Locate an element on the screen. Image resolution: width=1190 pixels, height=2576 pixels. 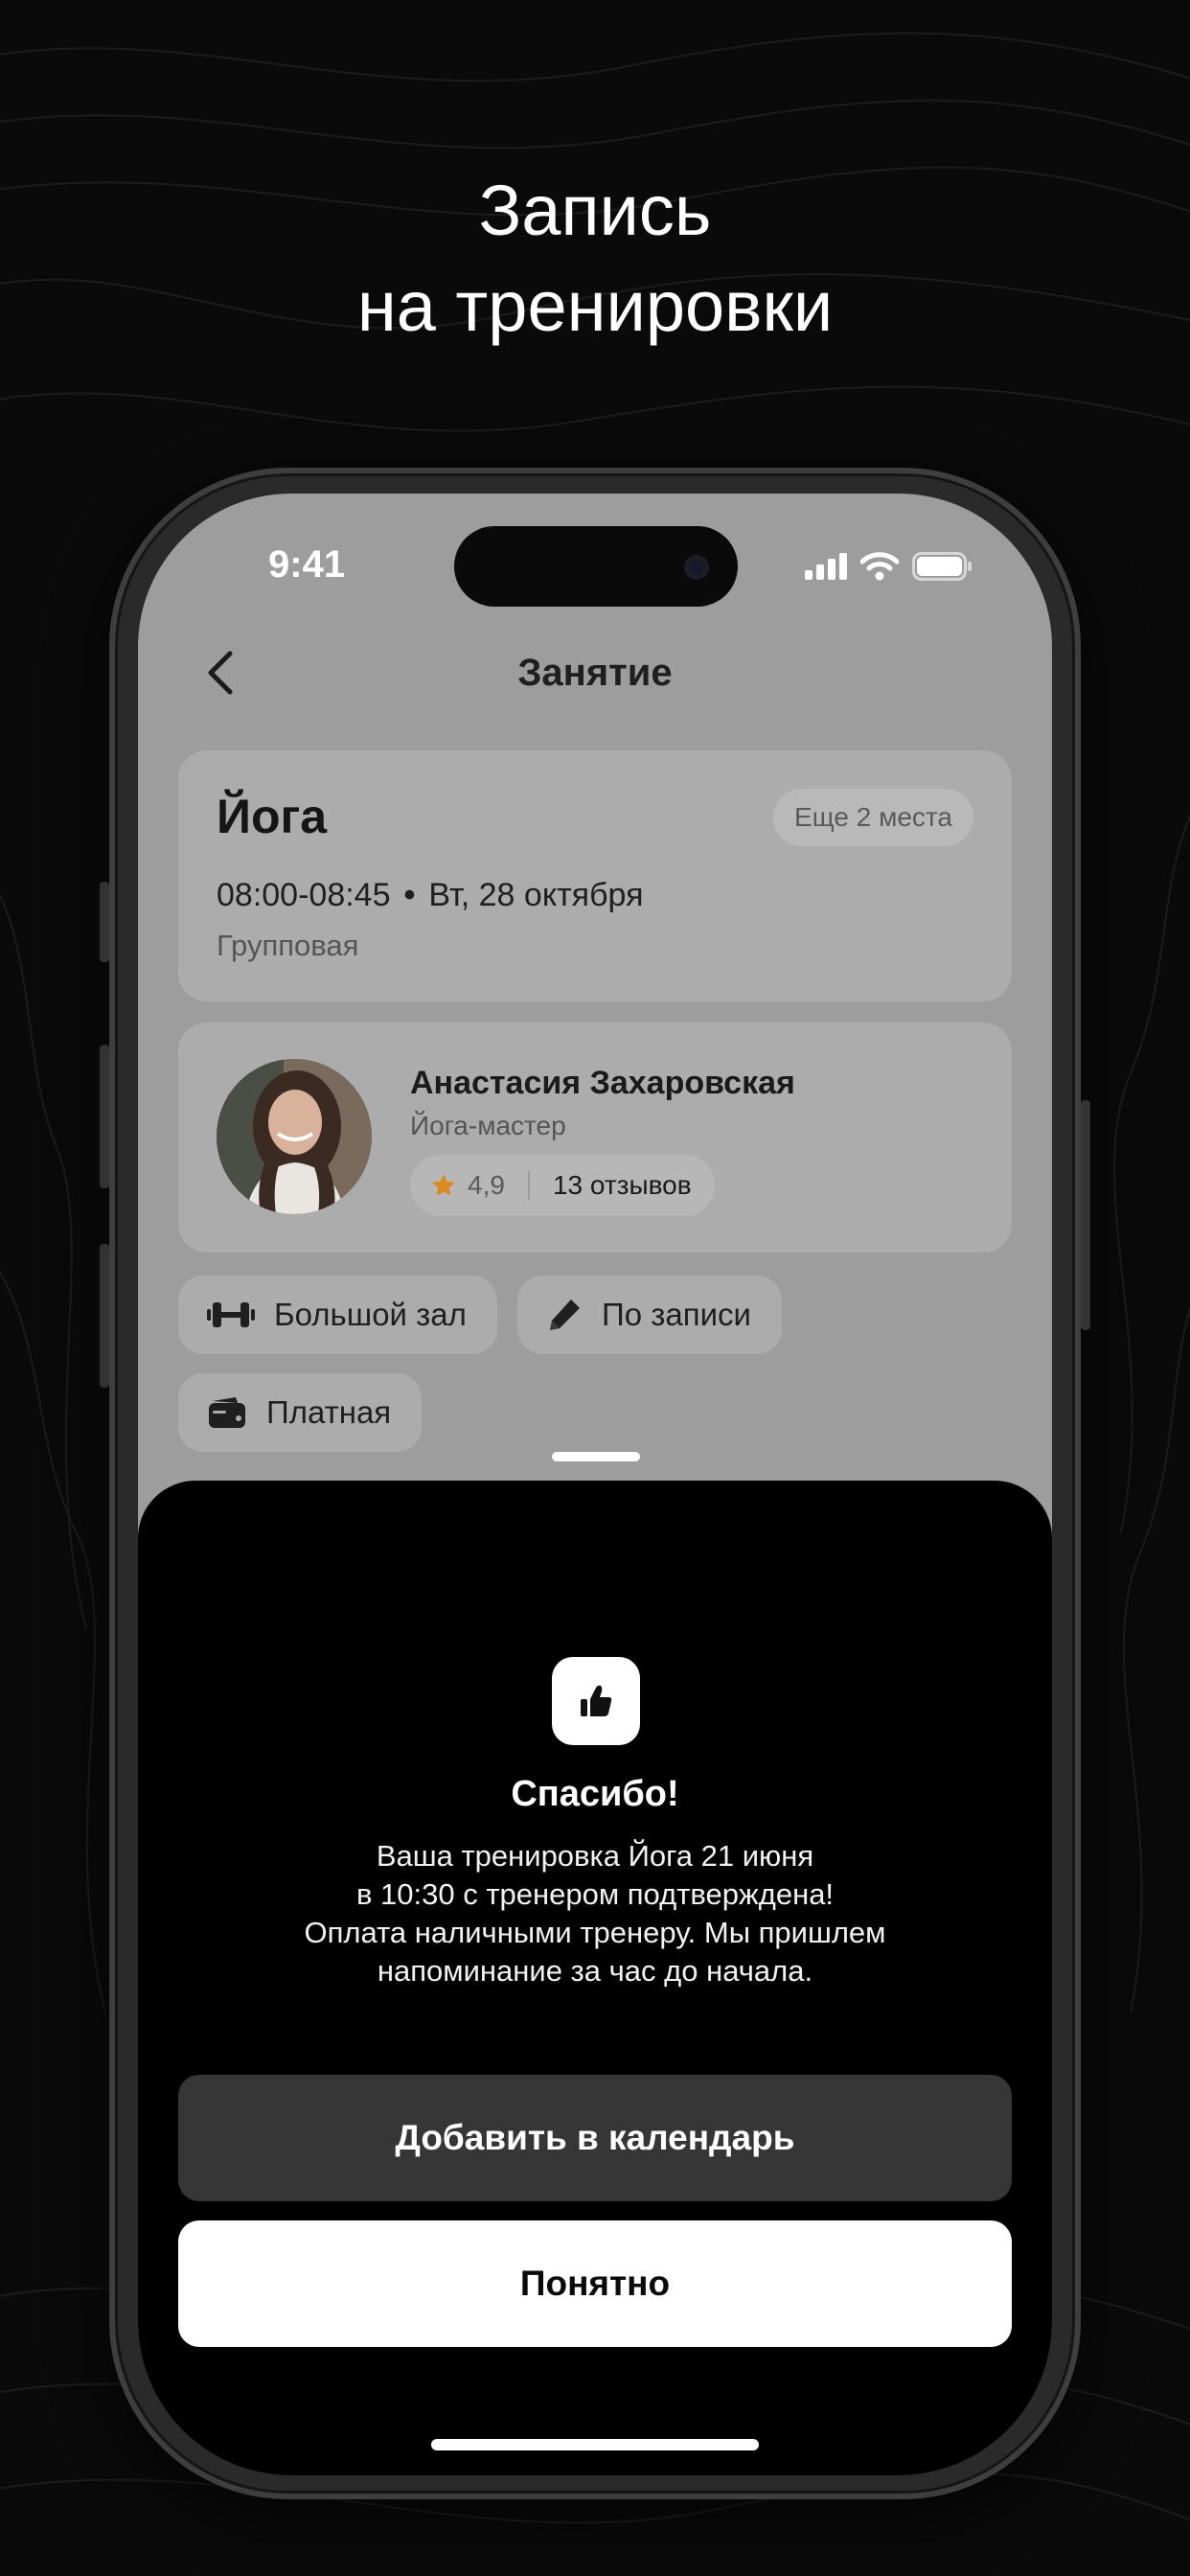
spots-badge: Еще 2 места is located at coordinates (873, 817).